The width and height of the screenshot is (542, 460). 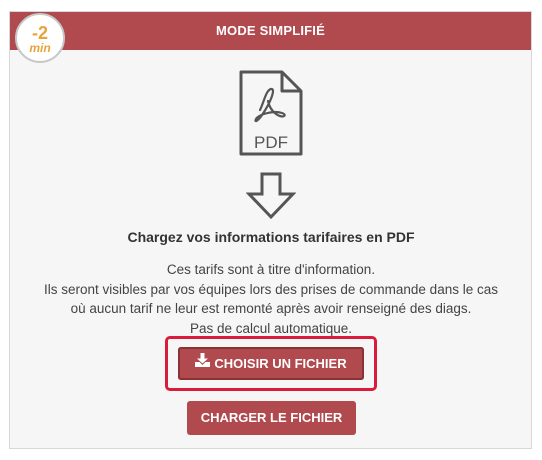 I want to click on time-badge: -2 min, so click(x=40, y=38).